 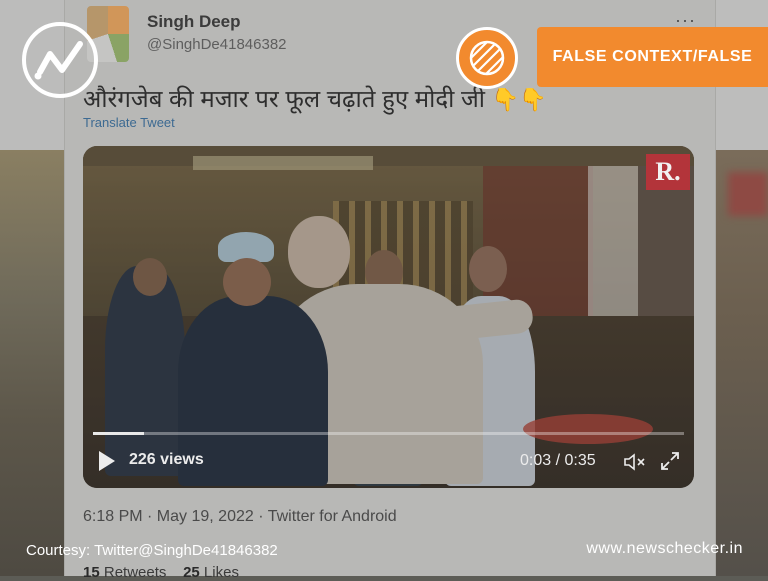 I want to click on fullscreen-icon, so click(x=670, y=461).